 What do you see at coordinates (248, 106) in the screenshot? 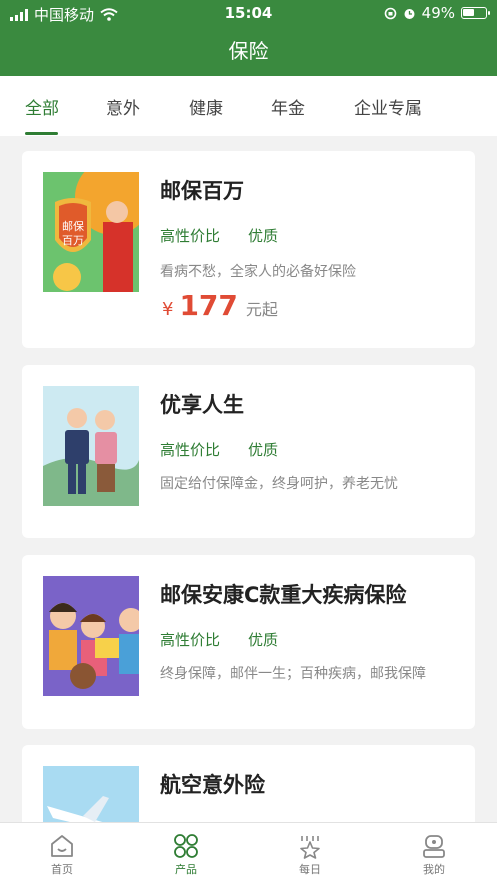
I see `category-tabs: 全部 意外 健康 年金 企业专属` at bounding box center [248, 106].